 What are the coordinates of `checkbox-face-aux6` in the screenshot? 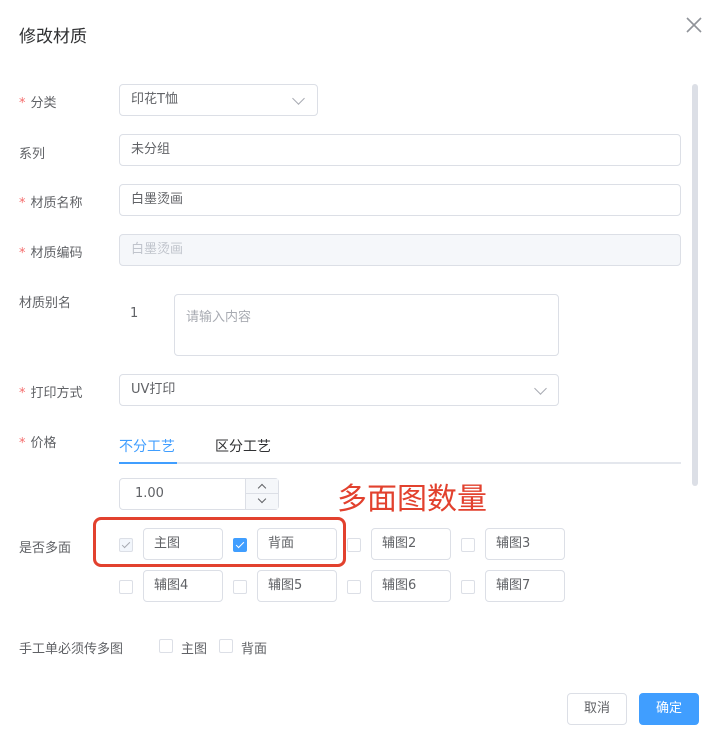 It's located at (354, 587).